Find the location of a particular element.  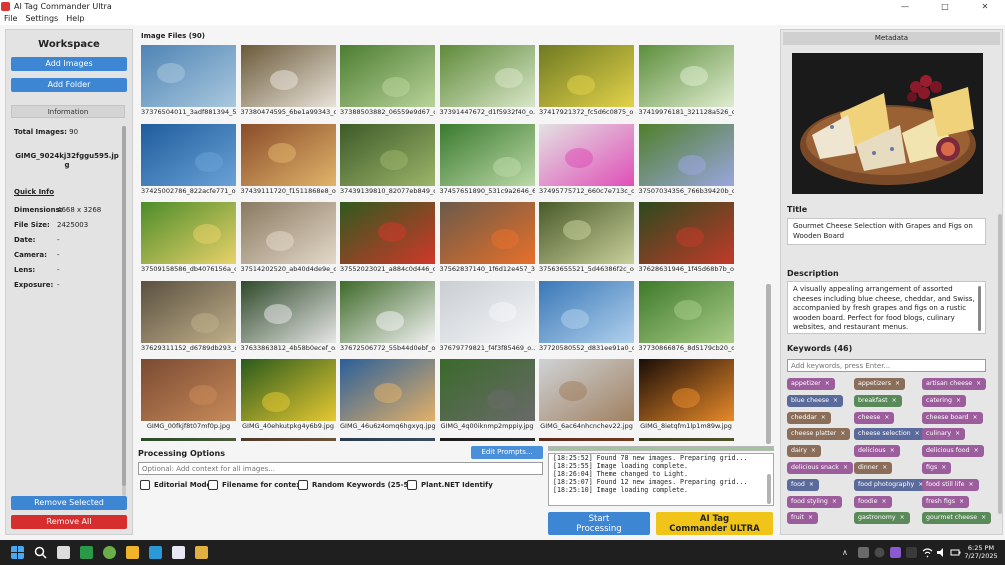

keyword-tag: figs × is located at coordinates (937, 468).